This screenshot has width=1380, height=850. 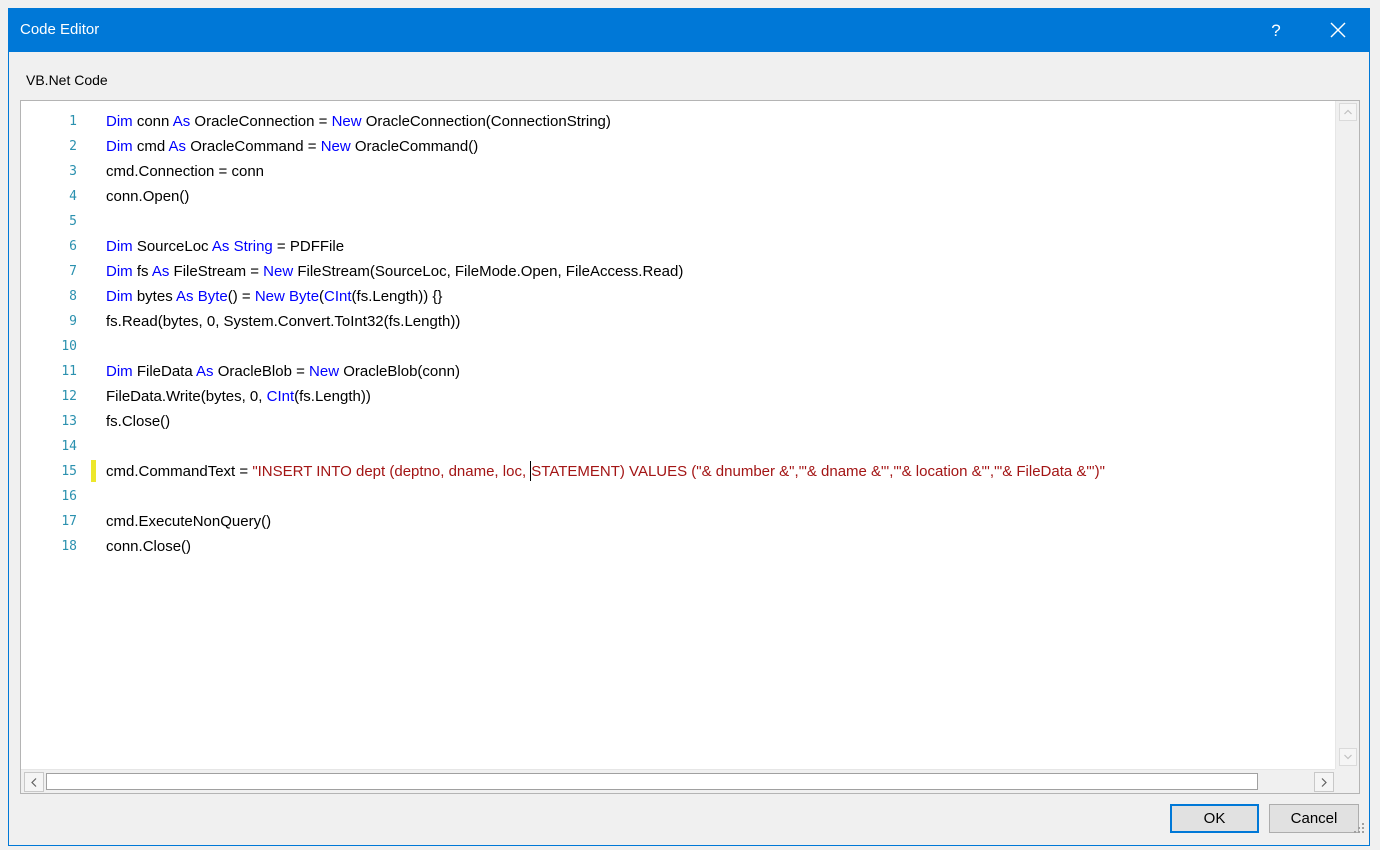 I want to click on scroll-up-button, so click(x=1348, y=112).